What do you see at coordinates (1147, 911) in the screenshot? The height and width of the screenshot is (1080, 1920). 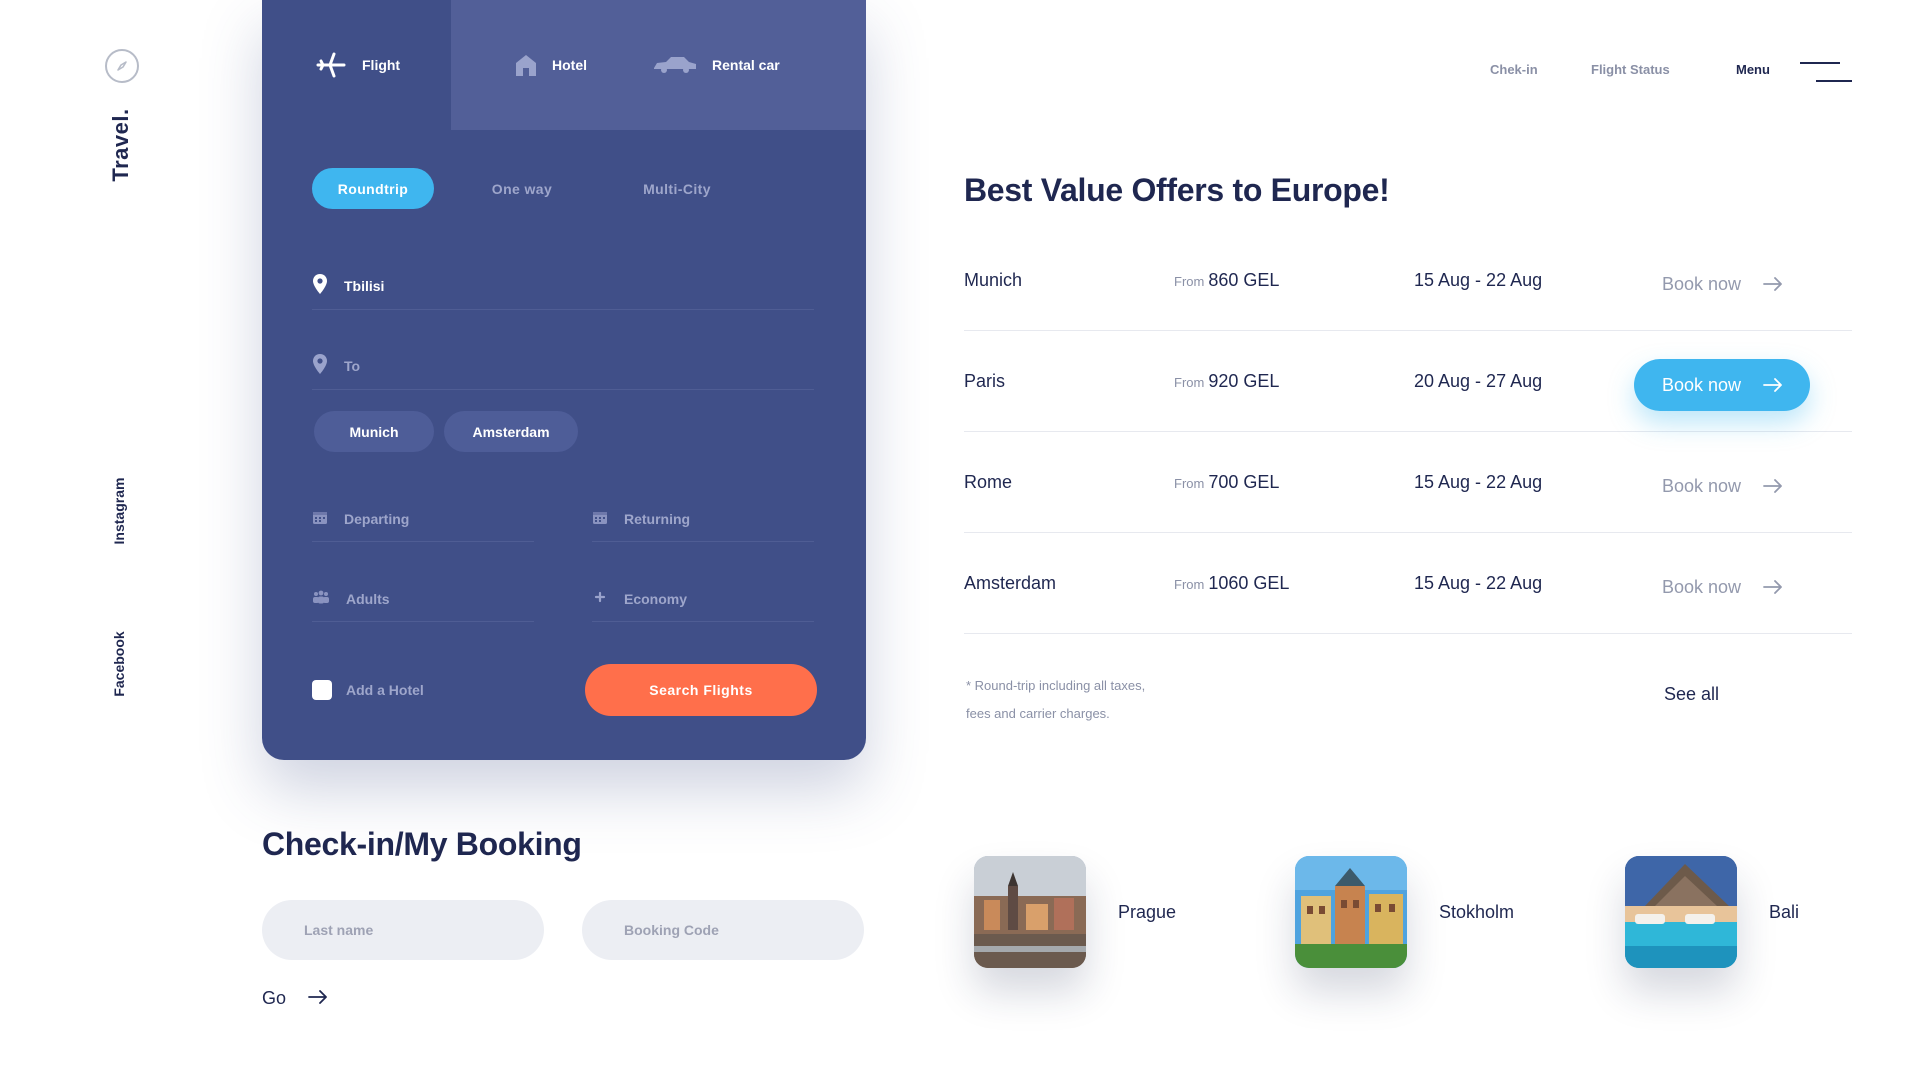 I see `destination-name: Prague` at bounding box center [1147, 911].